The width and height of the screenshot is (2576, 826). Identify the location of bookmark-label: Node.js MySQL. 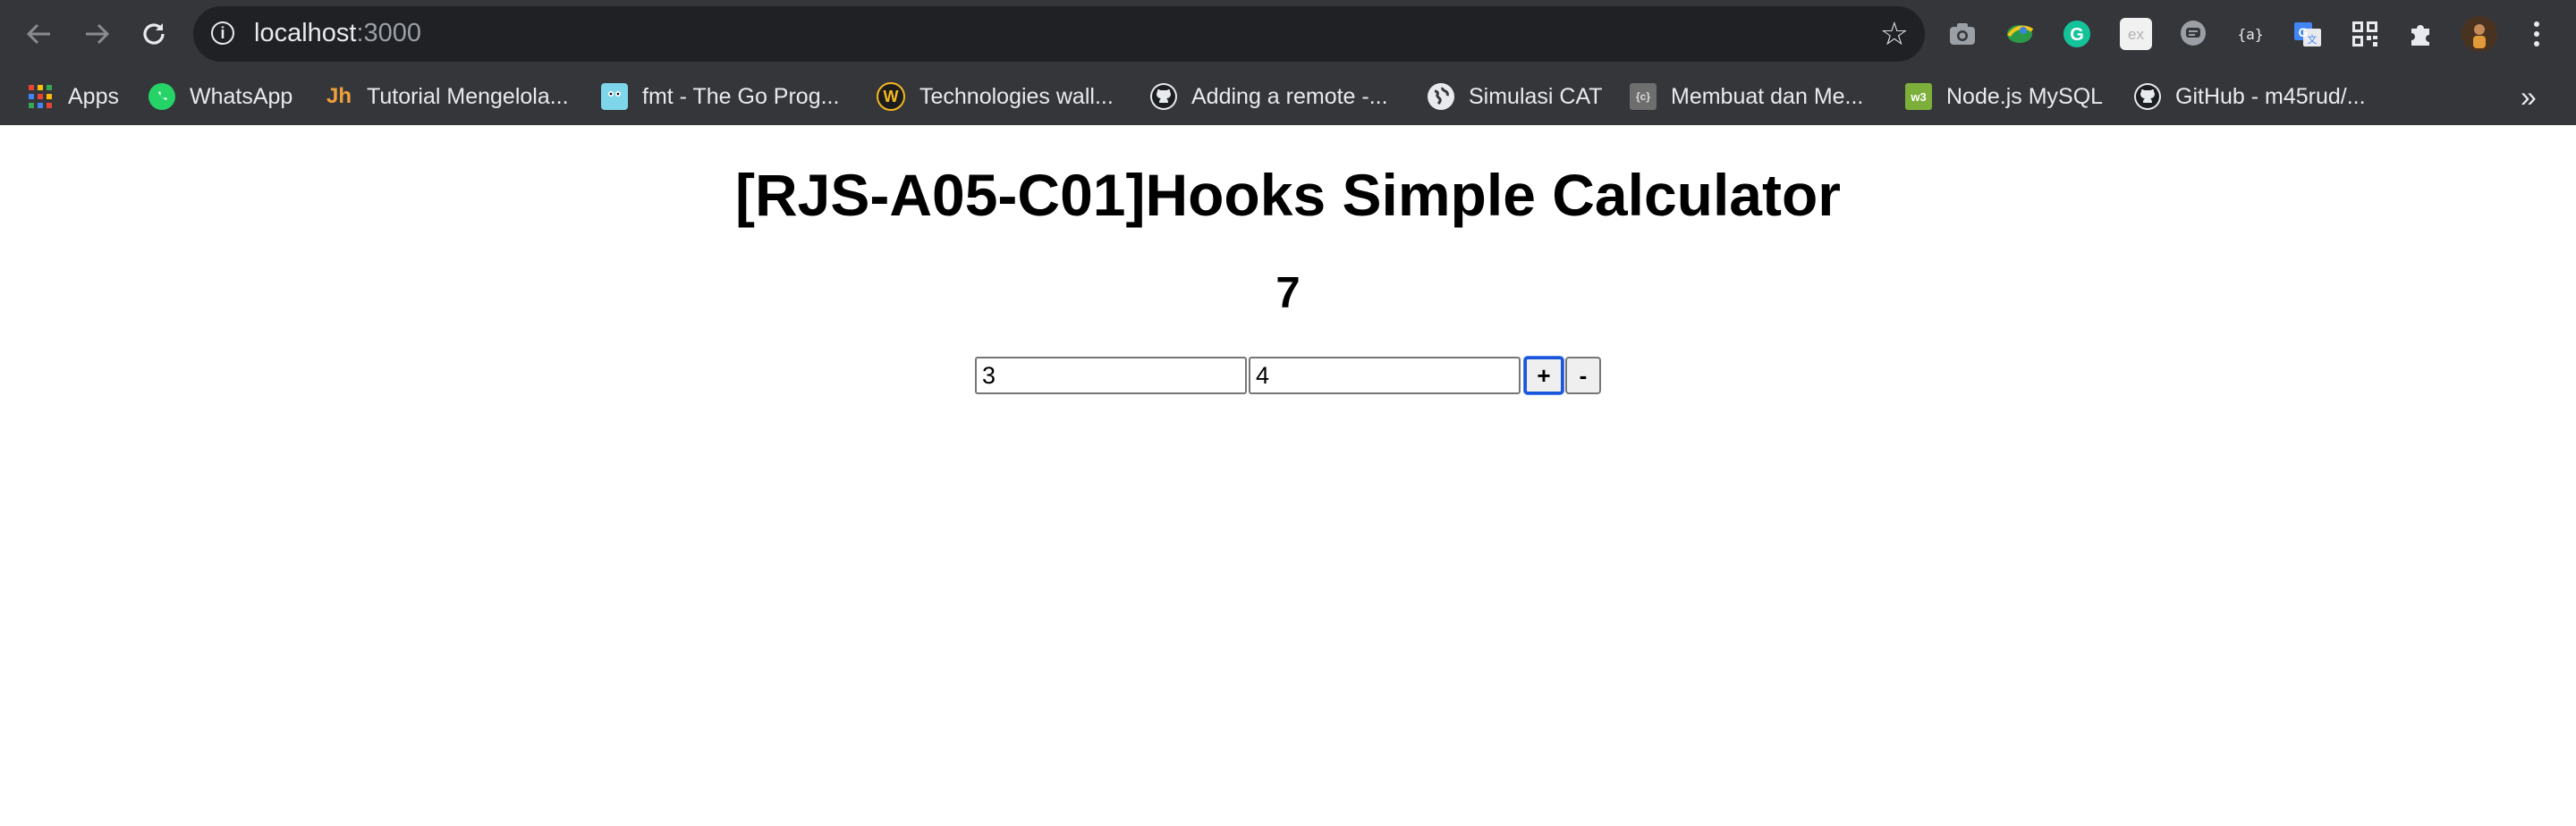
(2025, 96).